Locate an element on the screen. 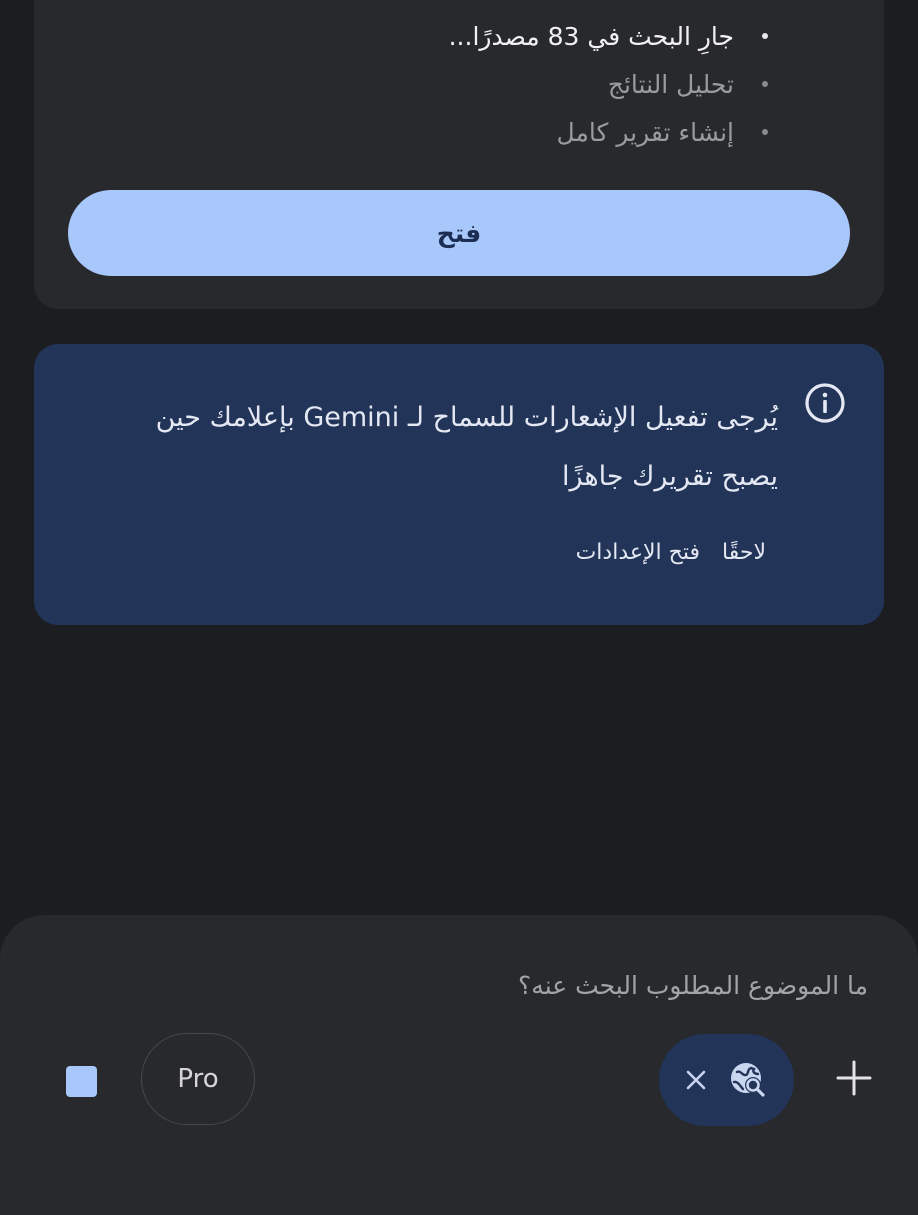 The height and width of the screenshot is (1215, 918). research-step-report: إنشاء تقرير كامل is located at coordinates (608, 132).